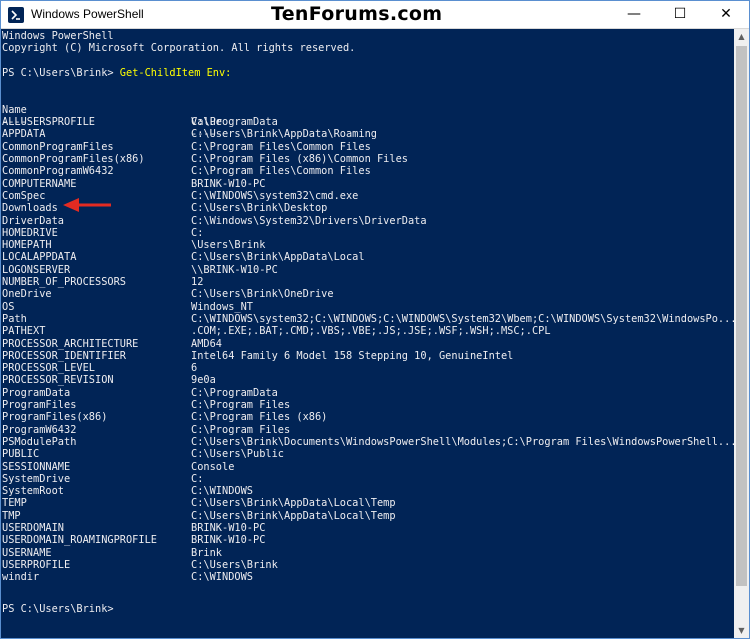 Image resolution: width=750 pixels, height=639 pixels. What do you see at coordinates (234, 564) in the screenshot?
I see `env-value: C:\Users\Brink` at bounding box center [234, 564].